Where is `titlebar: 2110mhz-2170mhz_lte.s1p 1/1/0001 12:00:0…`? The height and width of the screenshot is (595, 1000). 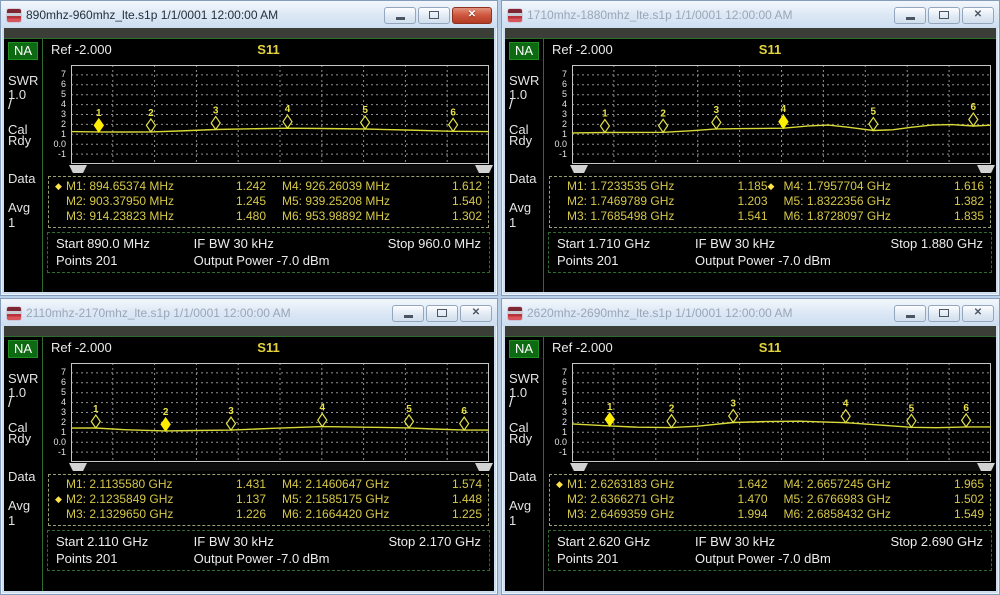 titlebar: 2110mhz-2170mhz_lte.s1p 1/1/0001 12:00:0… is located at coordinates (249, 312).